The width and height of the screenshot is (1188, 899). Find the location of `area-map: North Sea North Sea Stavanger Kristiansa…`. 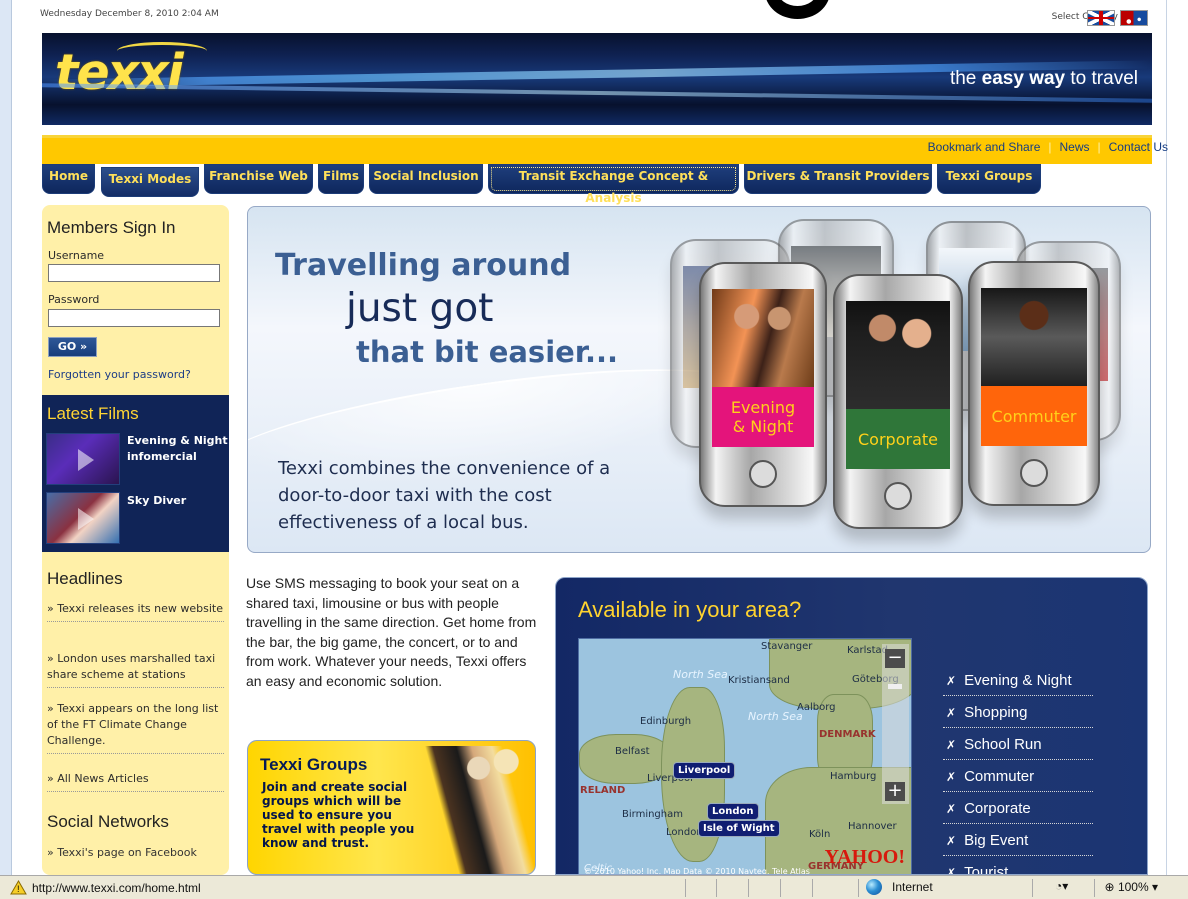

area-map: North Sea North Sea Stavanger Kristiansa… is located at coordinates (745, 756).